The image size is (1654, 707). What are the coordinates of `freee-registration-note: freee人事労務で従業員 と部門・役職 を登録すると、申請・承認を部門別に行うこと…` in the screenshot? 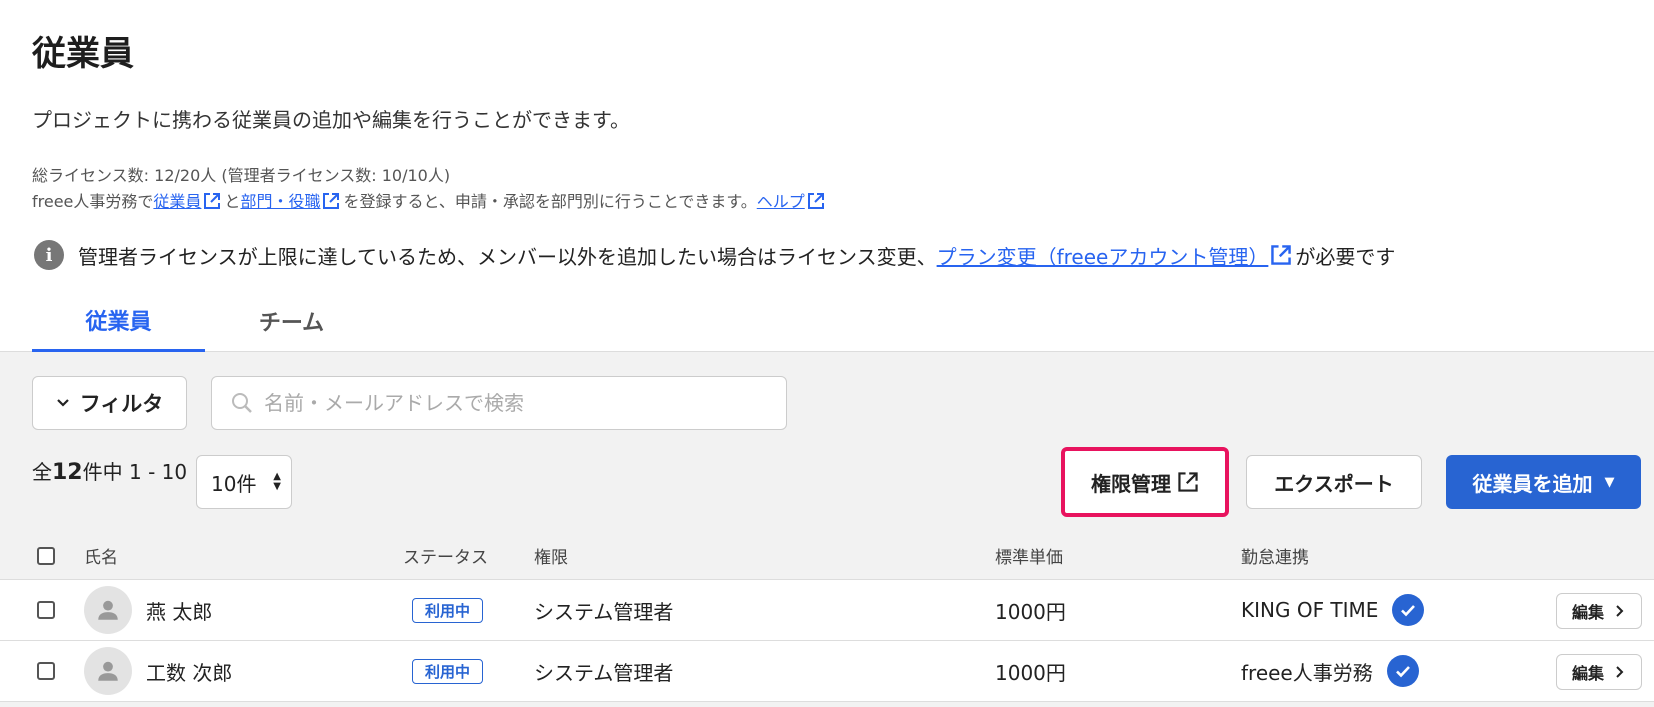 It's located at (430, 200).